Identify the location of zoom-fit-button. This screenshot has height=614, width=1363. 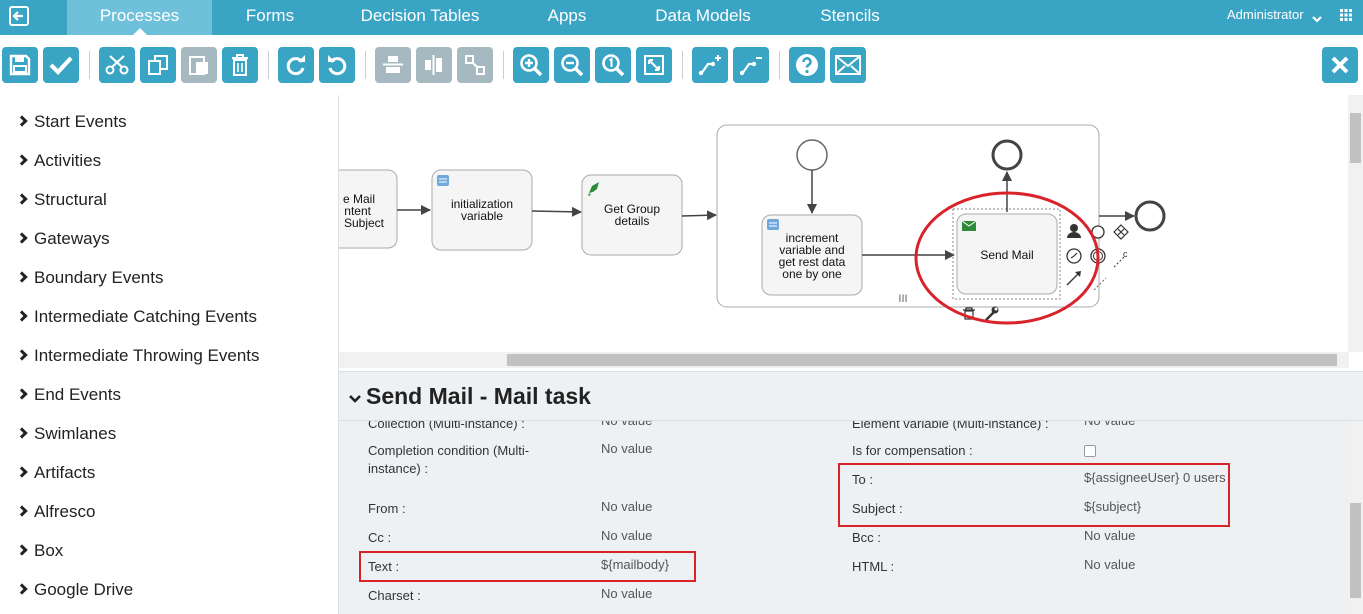
(654, 65).